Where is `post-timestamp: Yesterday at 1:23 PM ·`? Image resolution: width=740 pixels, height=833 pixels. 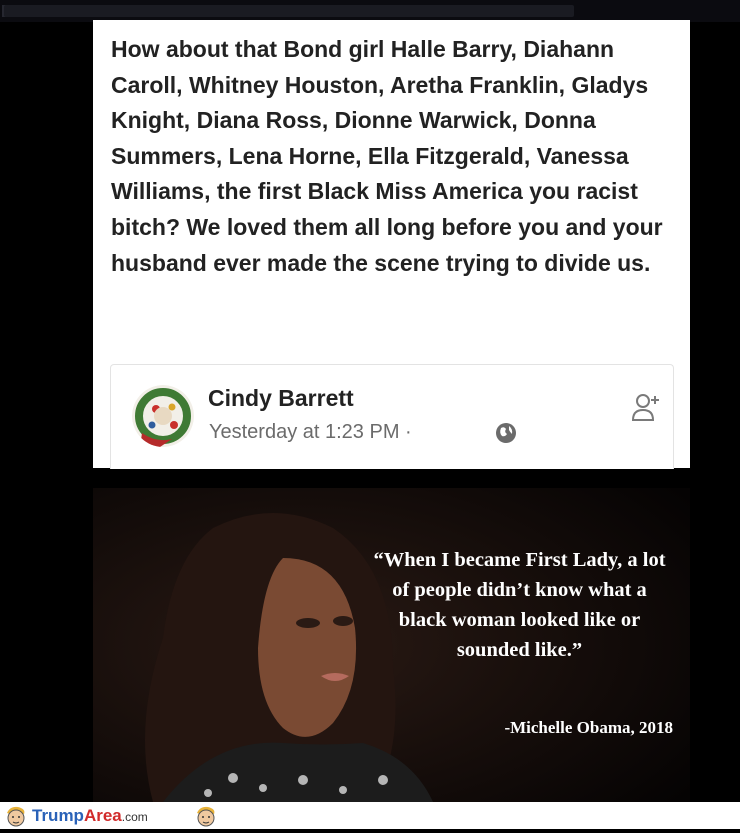 post-timestamp: Yesterday at 1:23 PM · is located at coordinates (310, 432).